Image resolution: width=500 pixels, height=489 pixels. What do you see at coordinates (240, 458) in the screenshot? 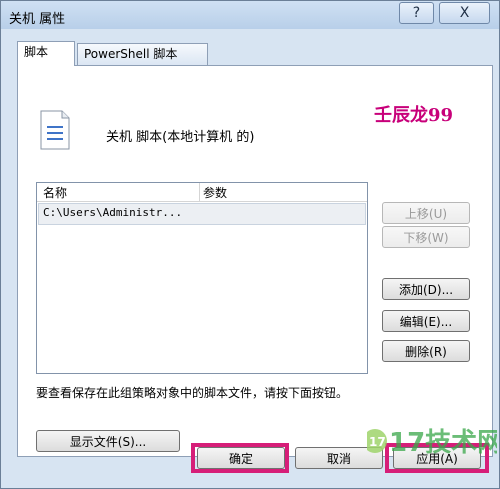
I see `ok-highlight-box` at bounding box center [240, 458].